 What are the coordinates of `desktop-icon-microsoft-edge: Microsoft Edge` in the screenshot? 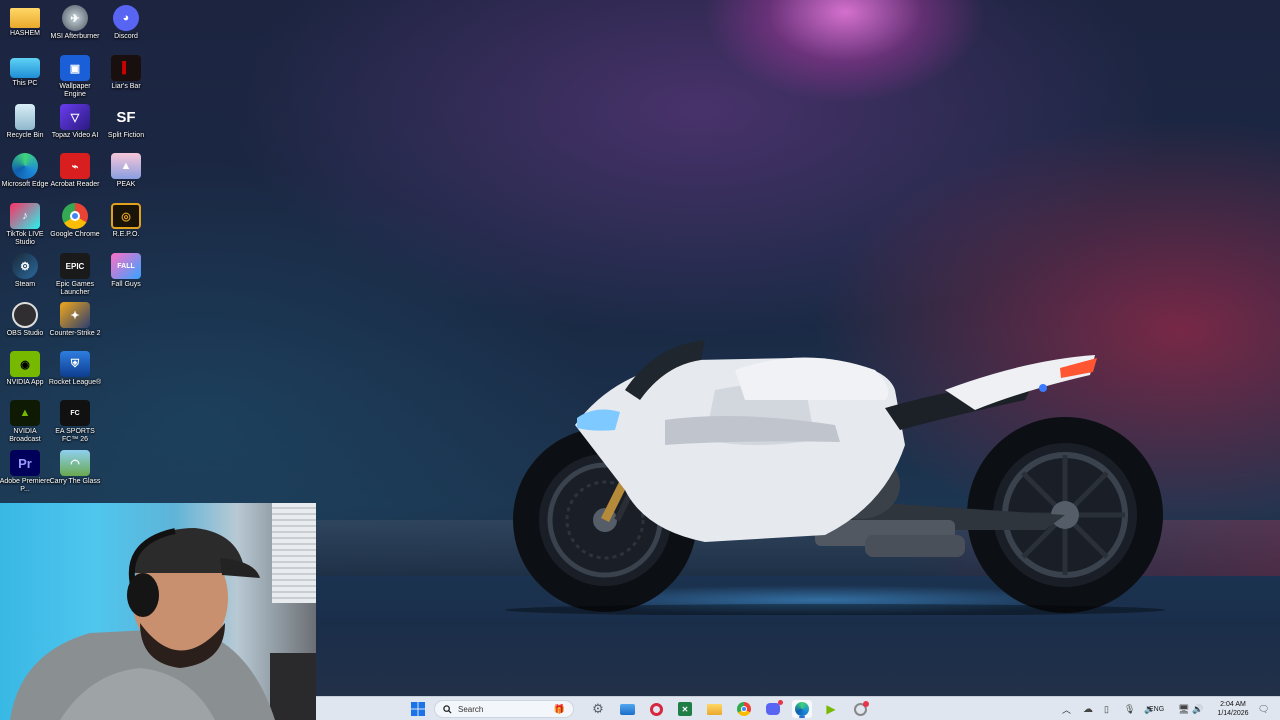 It's located at (25, 177).